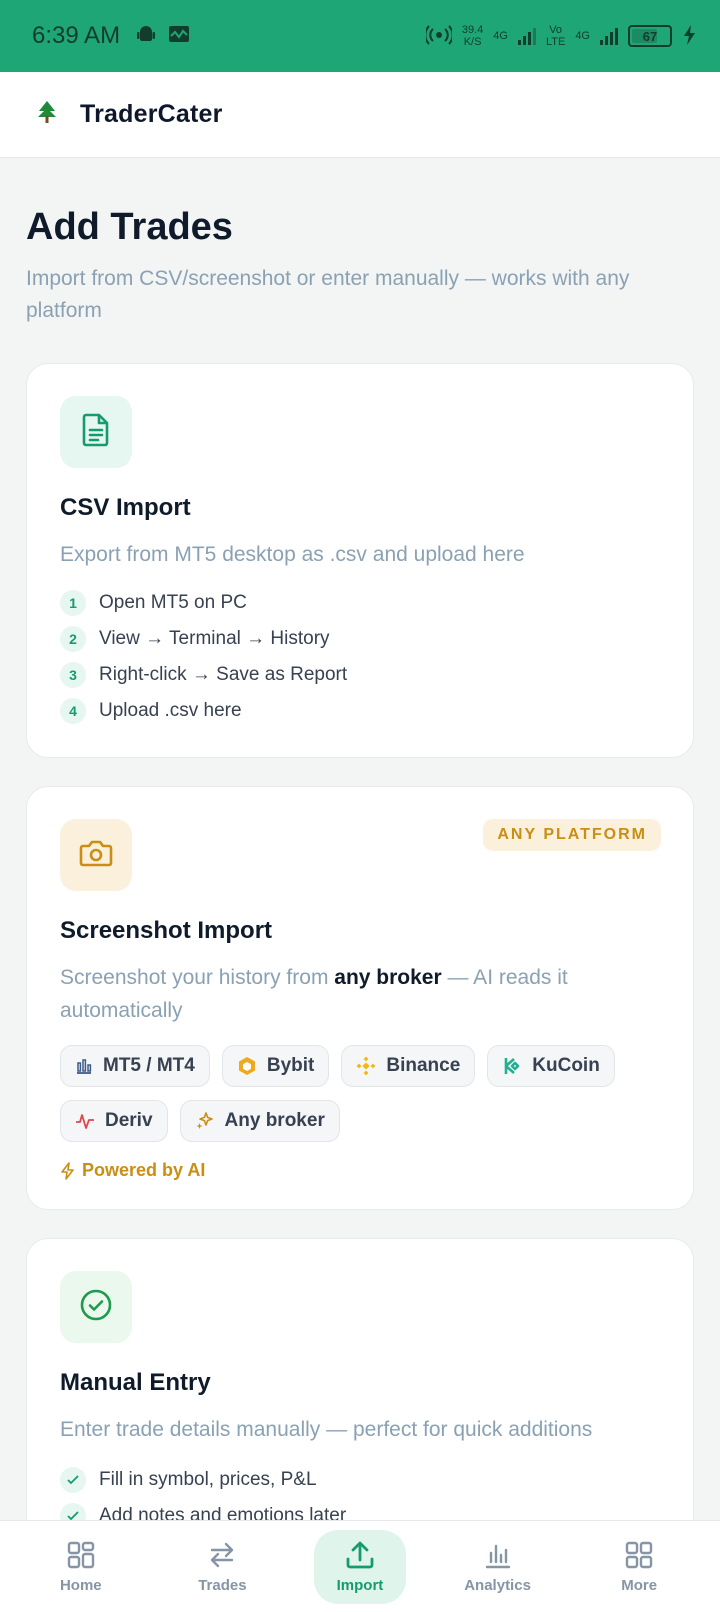  I want to click on document-icon, so click(96, 432).